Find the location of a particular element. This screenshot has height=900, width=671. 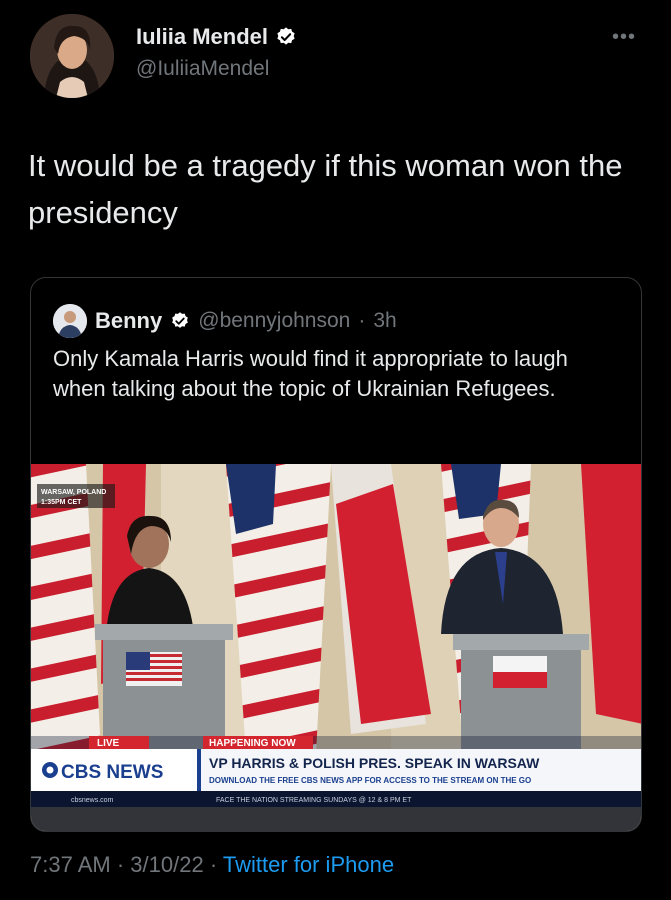

author-name-row: Iuliia Mendel is located at coordinates (216, 37).